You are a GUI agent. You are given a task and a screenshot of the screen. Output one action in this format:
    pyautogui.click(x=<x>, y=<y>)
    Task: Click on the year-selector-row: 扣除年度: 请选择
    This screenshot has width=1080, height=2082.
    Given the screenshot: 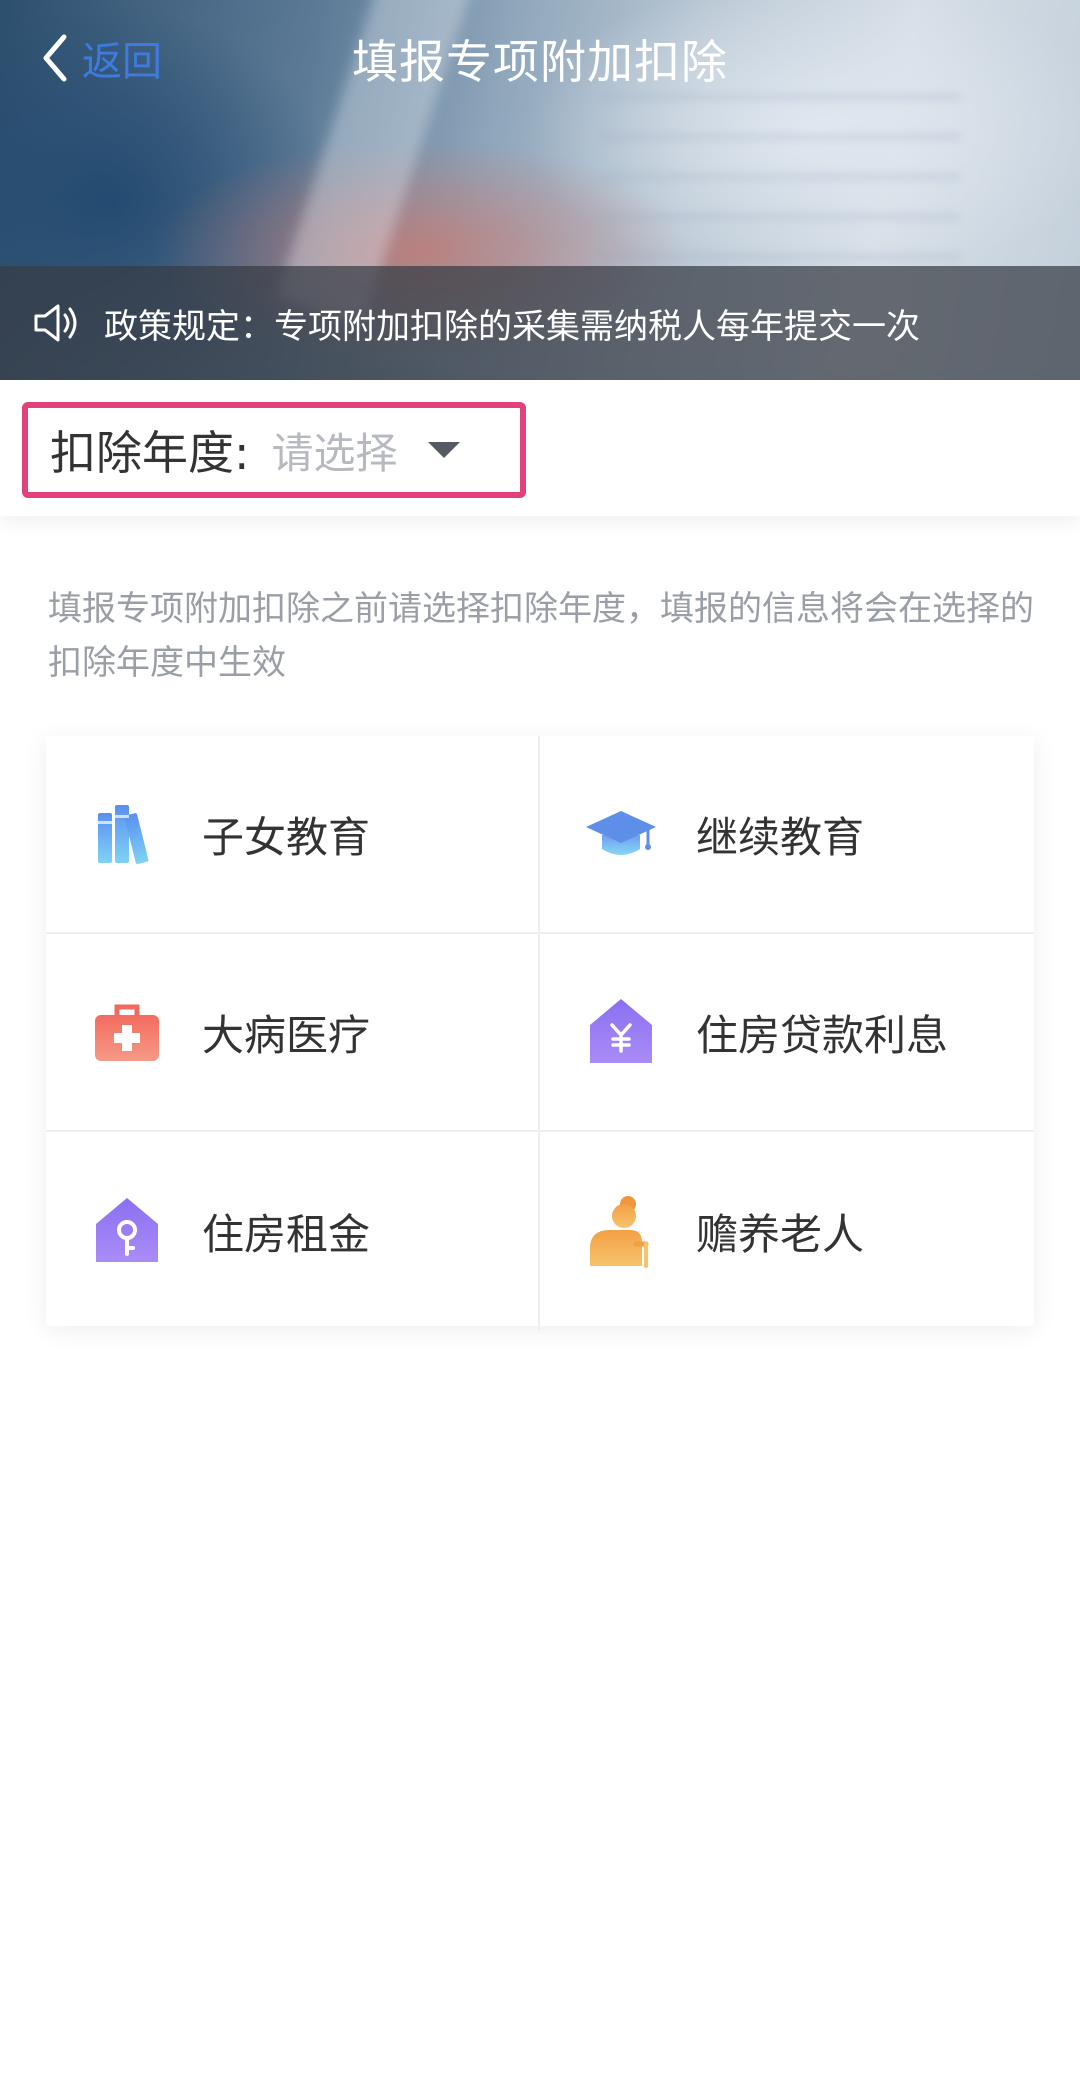 What is the action you would take?
    pyautogui.click(x=540, y=448)
    